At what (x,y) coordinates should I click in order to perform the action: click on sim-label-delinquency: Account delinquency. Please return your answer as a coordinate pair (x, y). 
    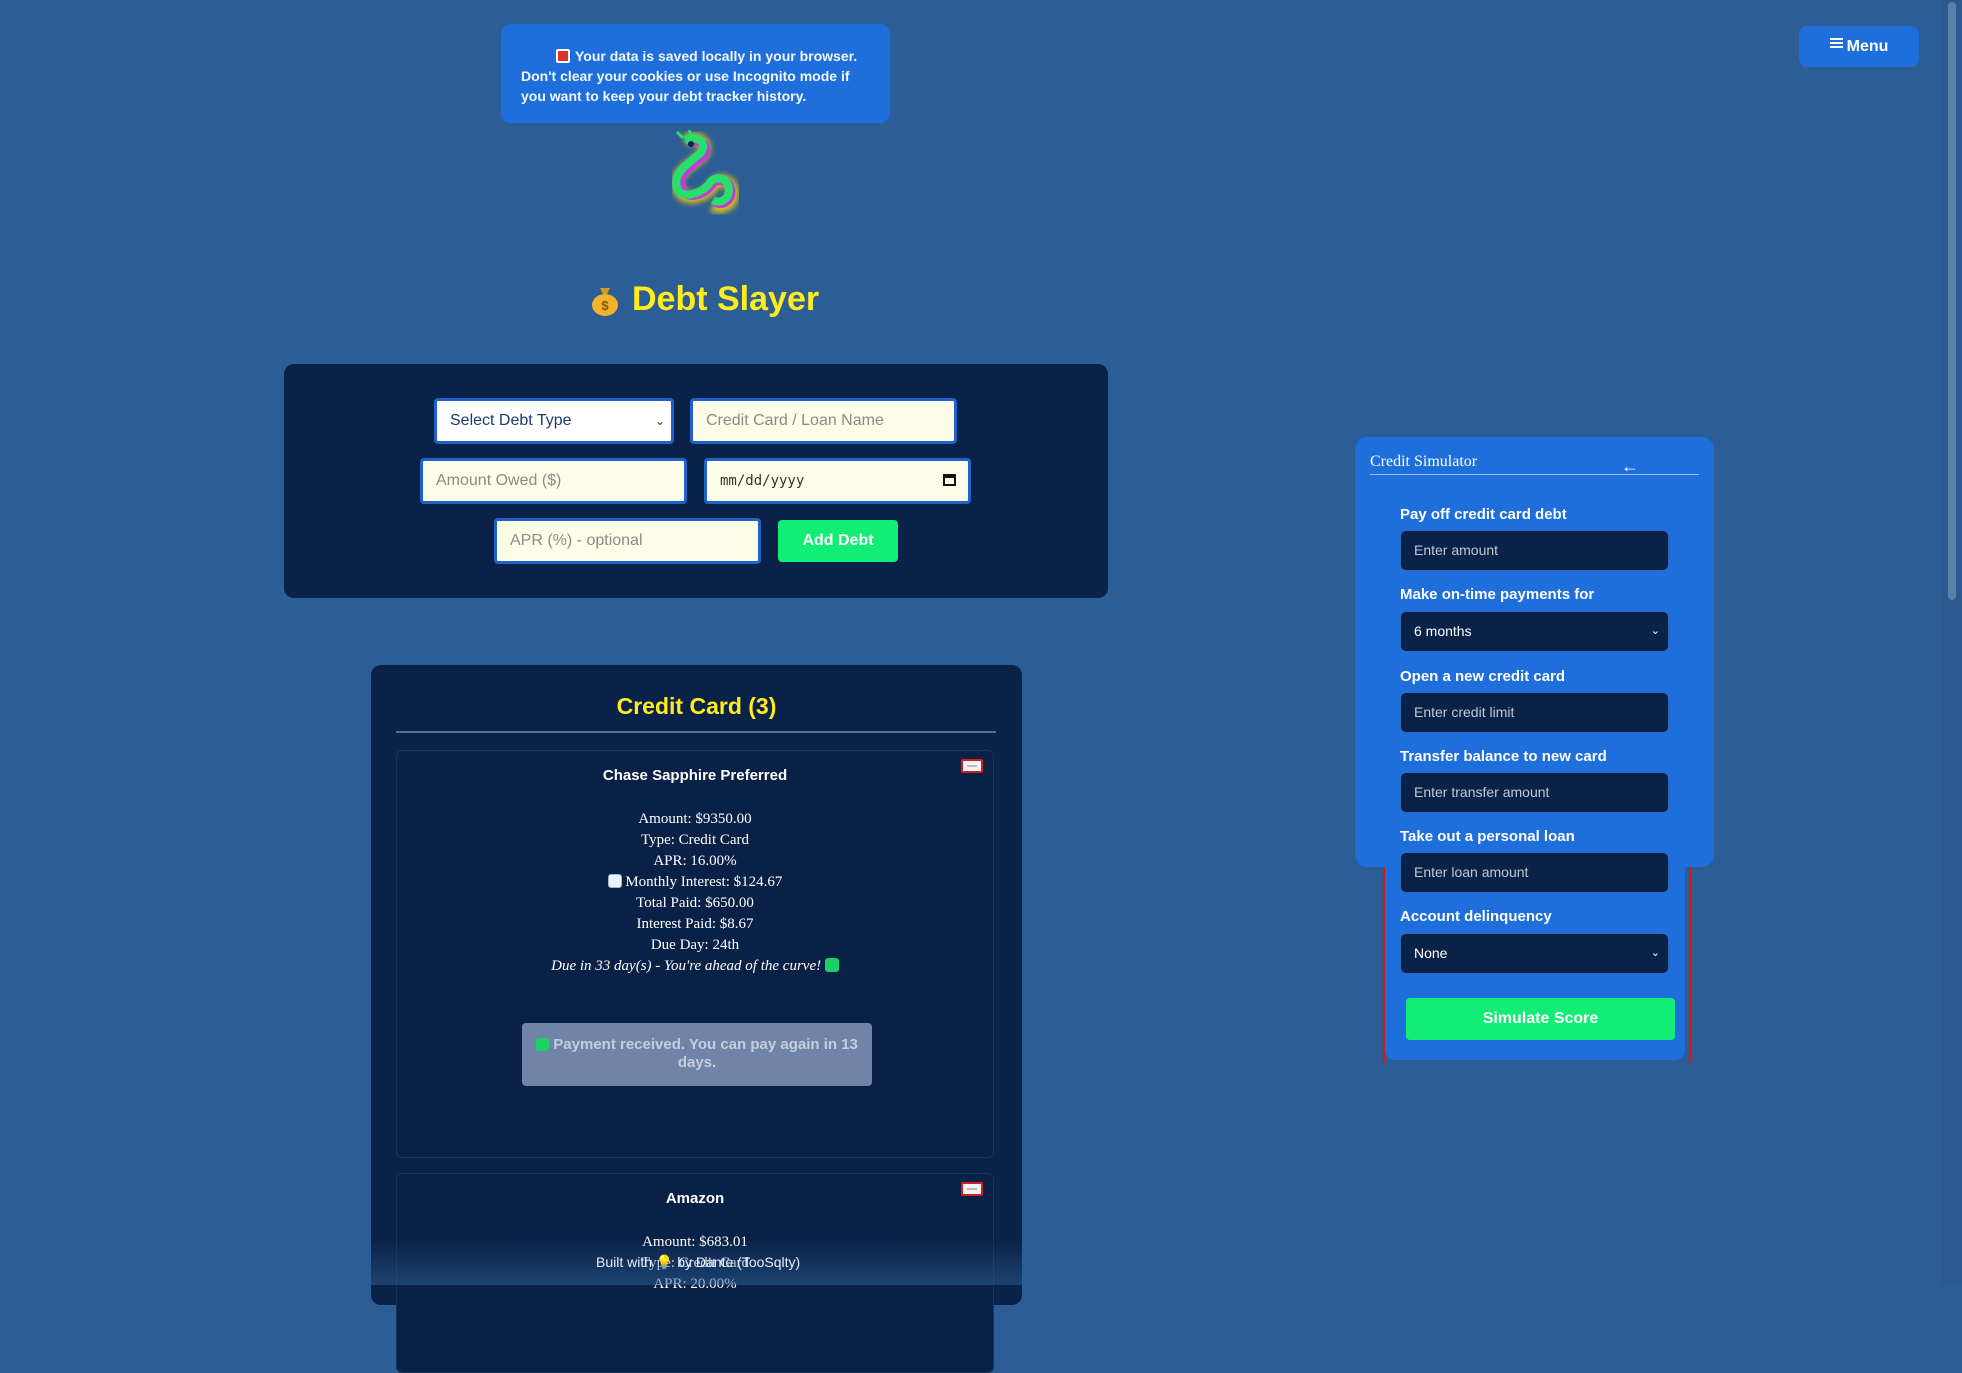
    Looking at the image, I should click on (1476, 916).